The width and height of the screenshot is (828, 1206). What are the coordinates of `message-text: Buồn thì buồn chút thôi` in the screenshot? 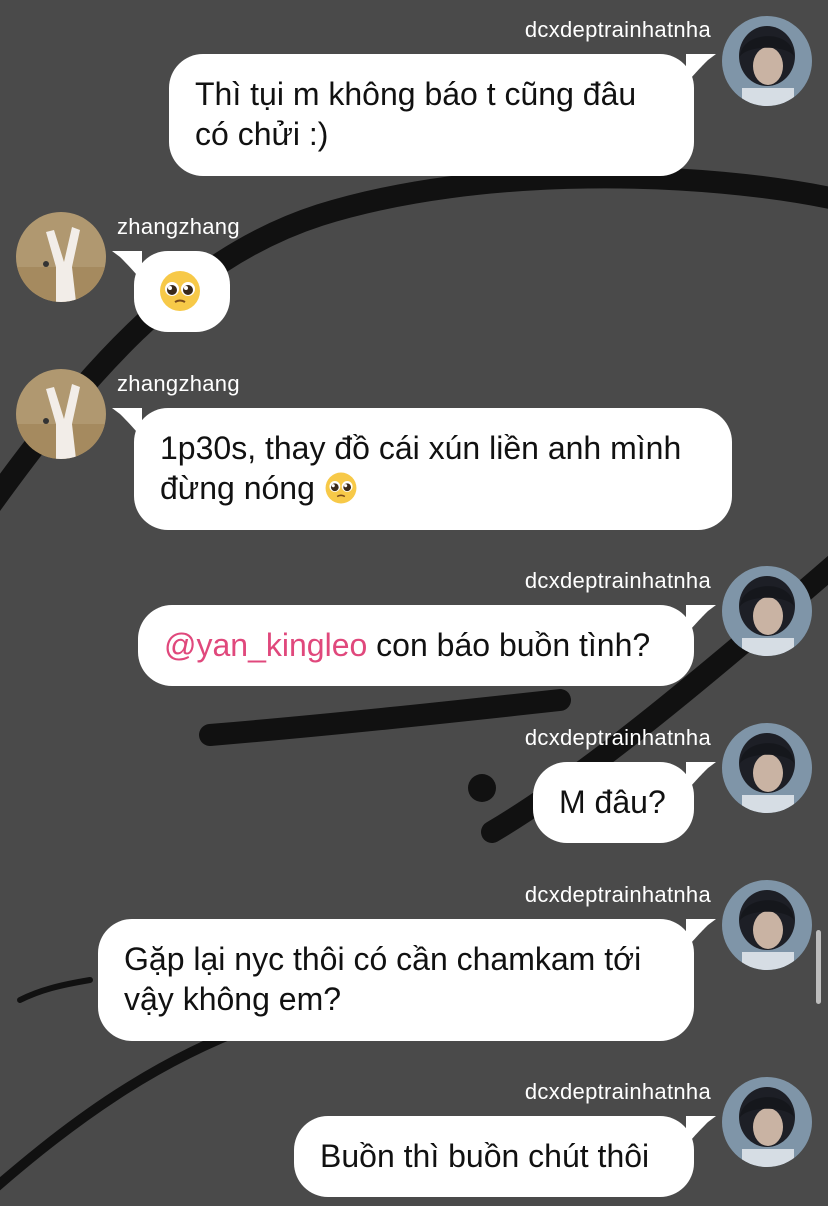 It's located at (485, 1156).